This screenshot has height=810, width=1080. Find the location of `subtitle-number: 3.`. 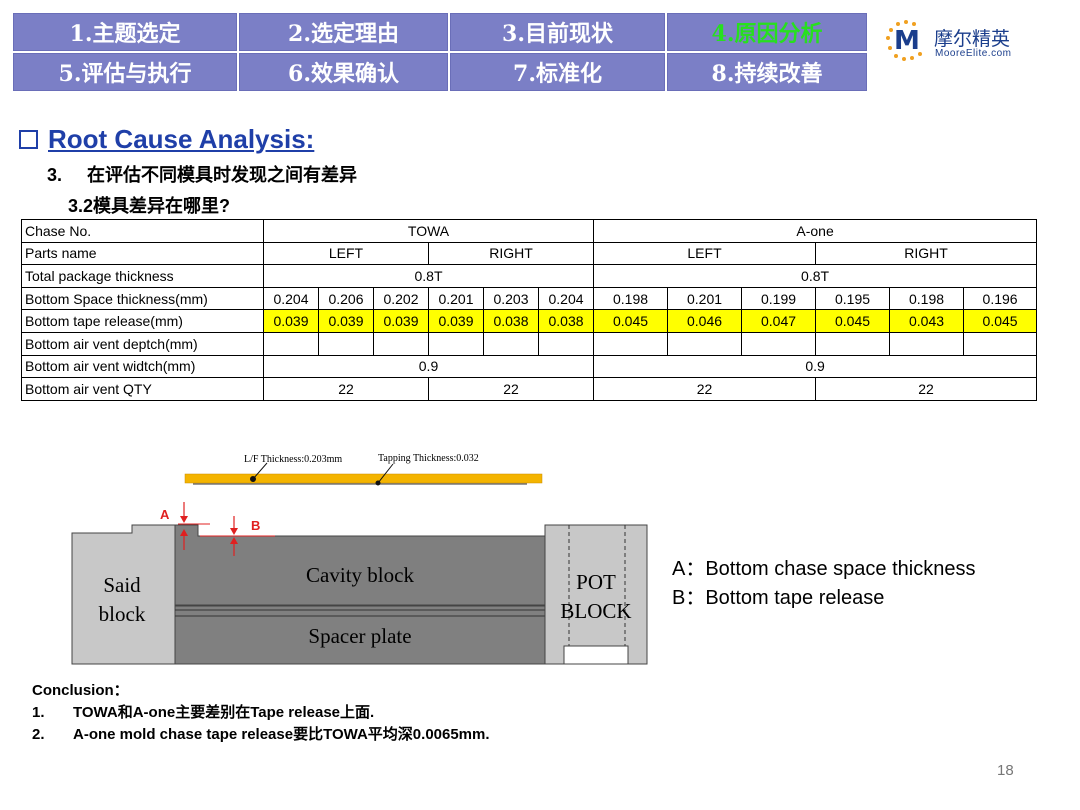

subtitle-number: 3. is located at coordinates (55, 175).